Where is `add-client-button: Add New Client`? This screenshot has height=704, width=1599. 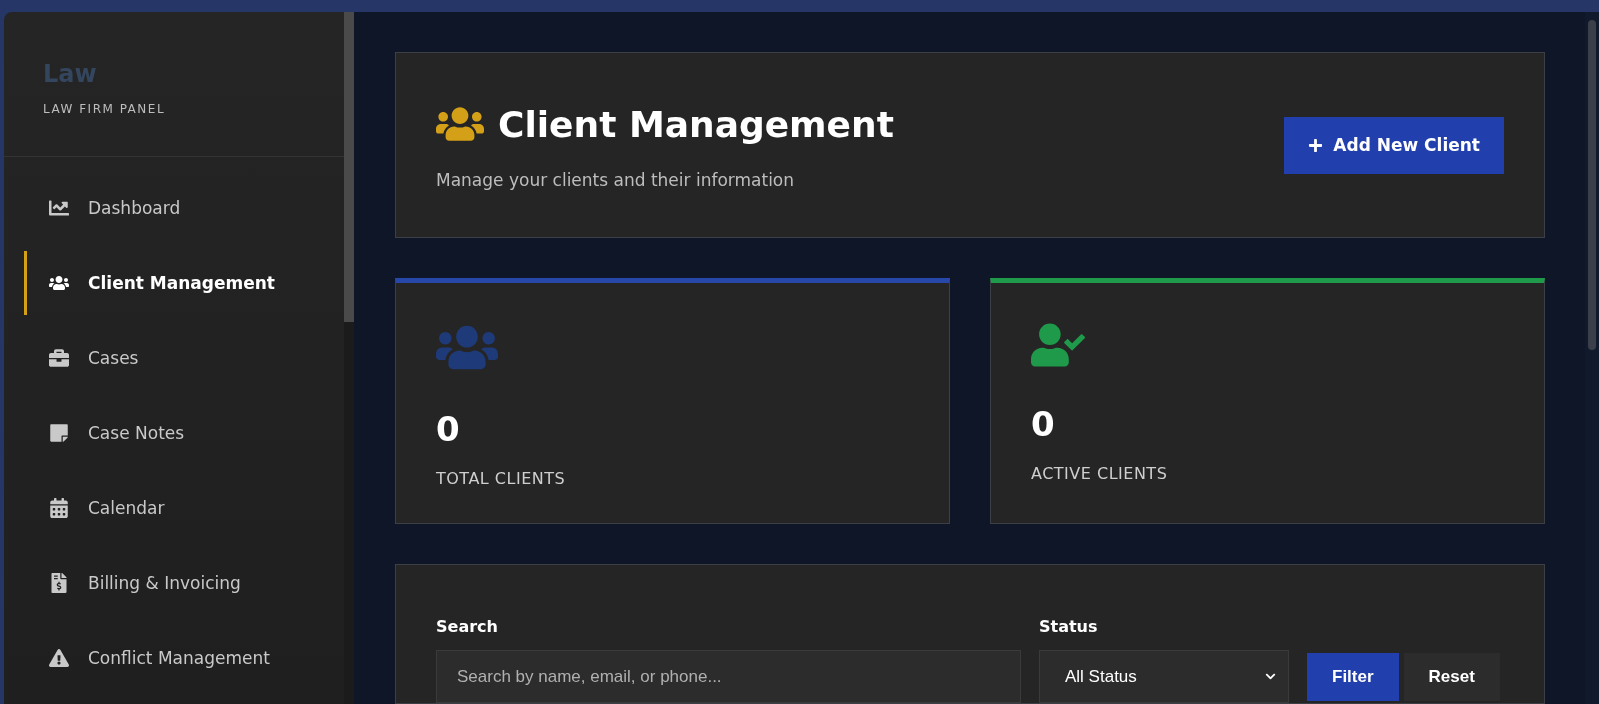 add-client-button: Add New Client is located at coordinates (1394, 145).